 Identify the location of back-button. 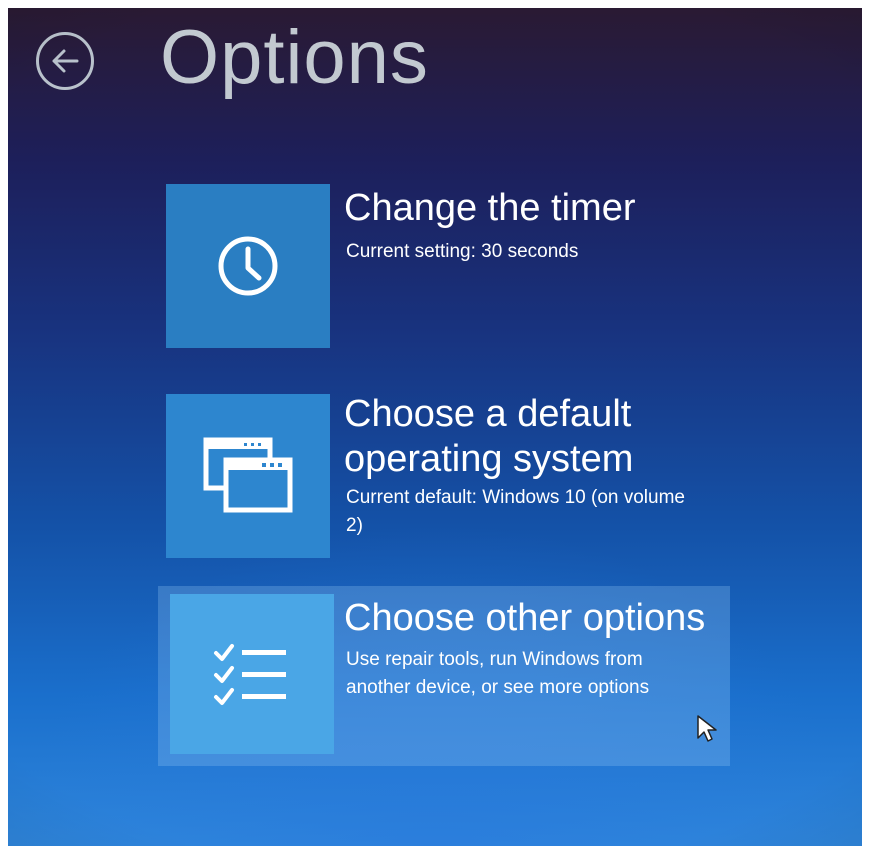
(65, 61).